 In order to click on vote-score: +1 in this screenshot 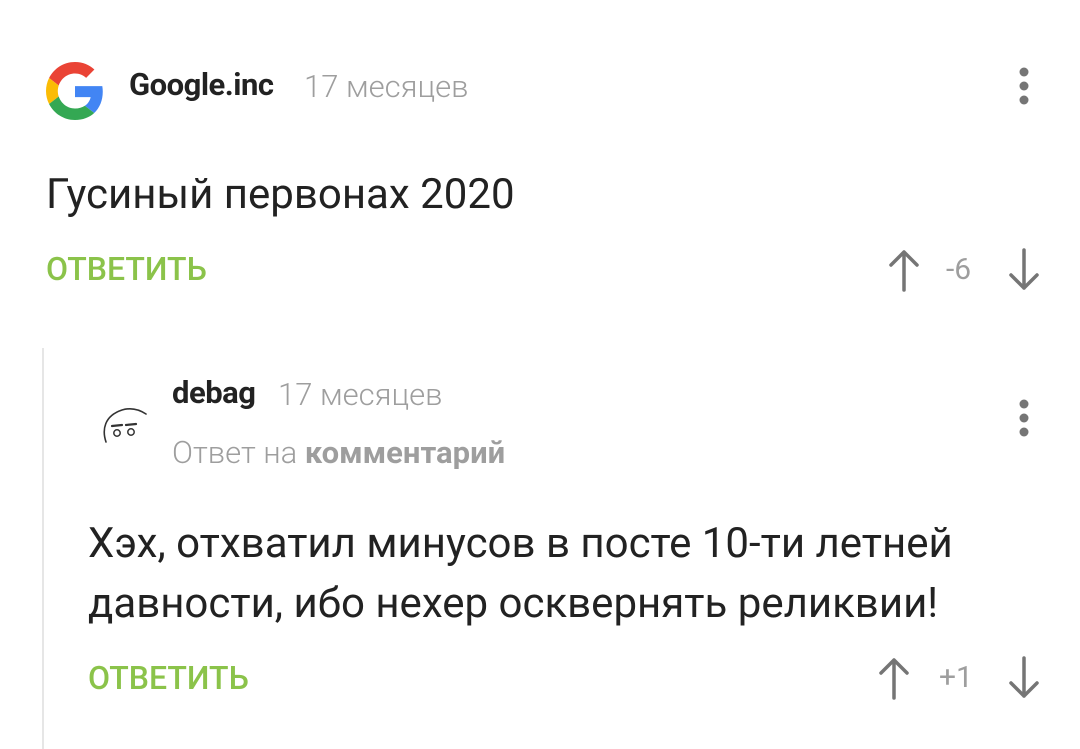, I will do `click(956, 677)`.